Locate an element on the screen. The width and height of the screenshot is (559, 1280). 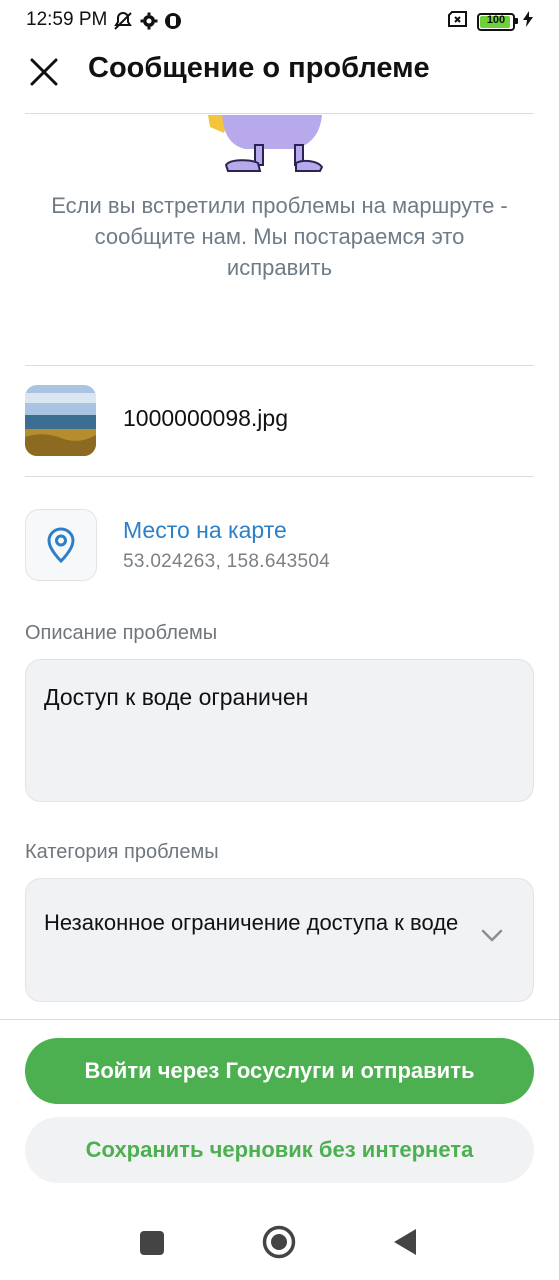
save-draft-button: Сохранить черновик без интернета is located at coordinates (279, 1150).